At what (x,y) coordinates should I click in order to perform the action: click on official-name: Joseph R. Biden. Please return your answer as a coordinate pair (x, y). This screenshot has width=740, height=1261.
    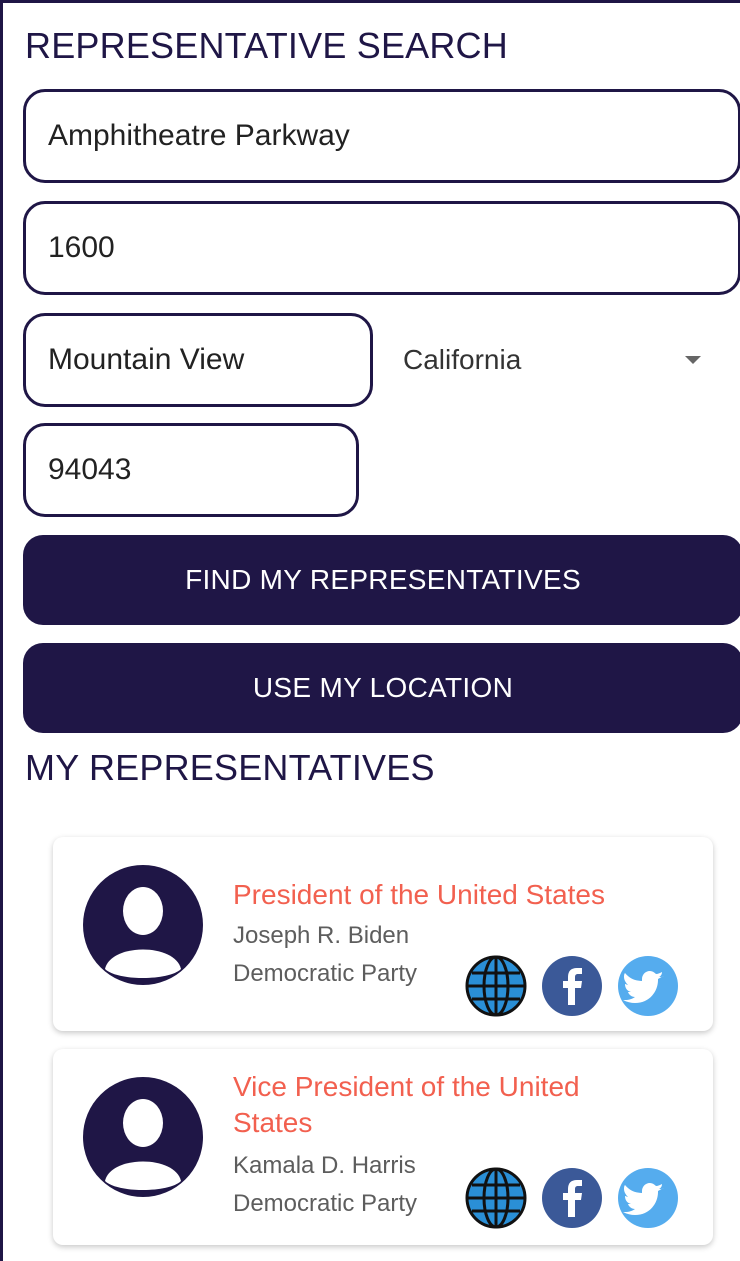
    Looking at the image, I should click on (321, 935).